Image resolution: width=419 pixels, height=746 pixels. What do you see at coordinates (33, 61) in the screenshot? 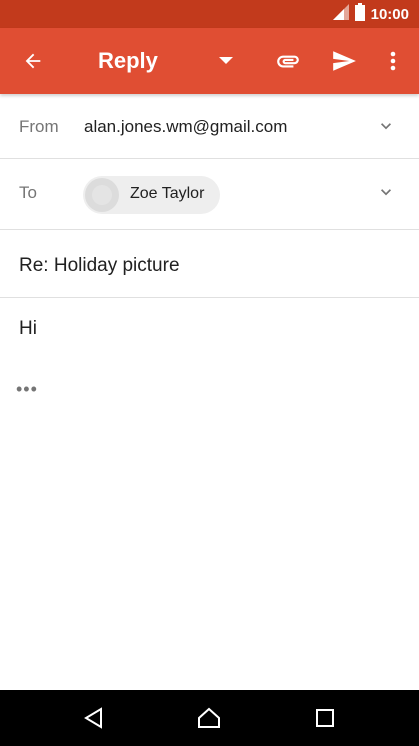
I see `back-arrow-icon` at bounding box center [33, 61].